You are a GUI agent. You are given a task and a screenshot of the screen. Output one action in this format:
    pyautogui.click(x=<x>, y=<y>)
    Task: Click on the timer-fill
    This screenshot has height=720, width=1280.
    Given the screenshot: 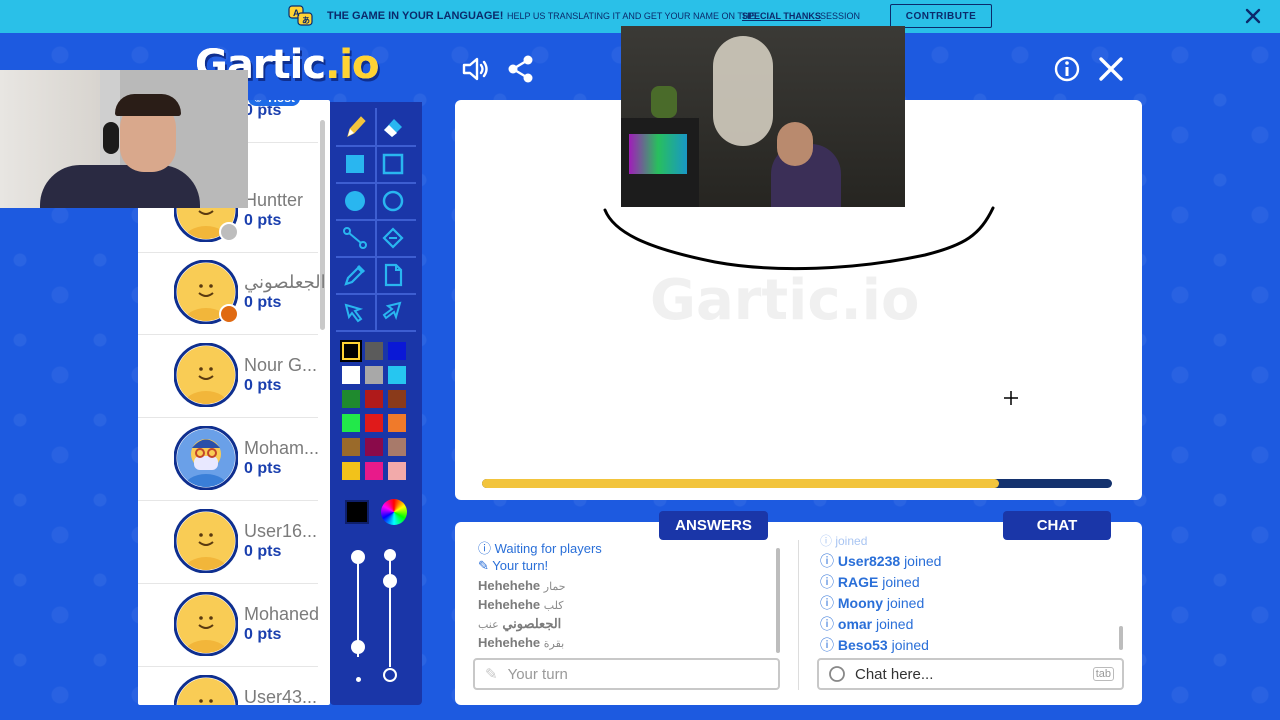 What is the action you would take?
    pyautogui.click(x=740, y=483)
    